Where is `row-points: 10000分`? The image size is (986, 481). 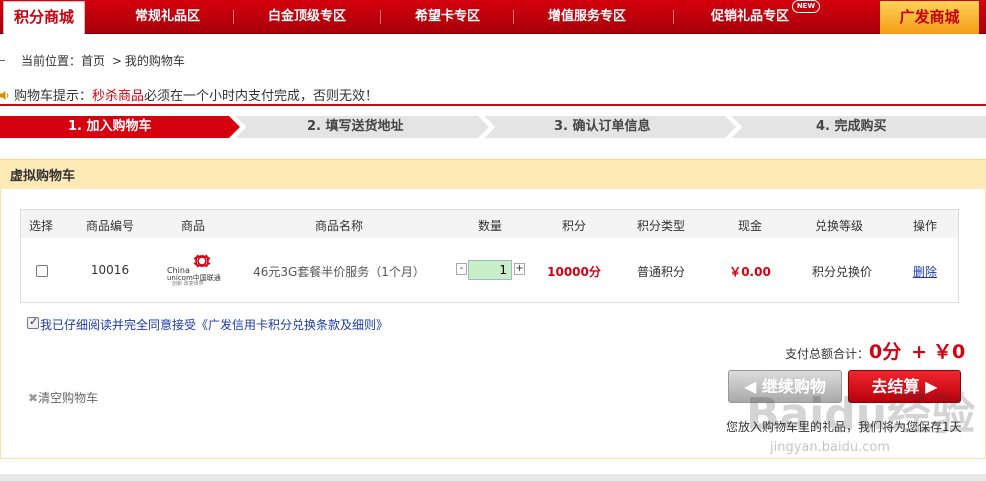
row-points: 10000分 is located at coordinates (574, 272).